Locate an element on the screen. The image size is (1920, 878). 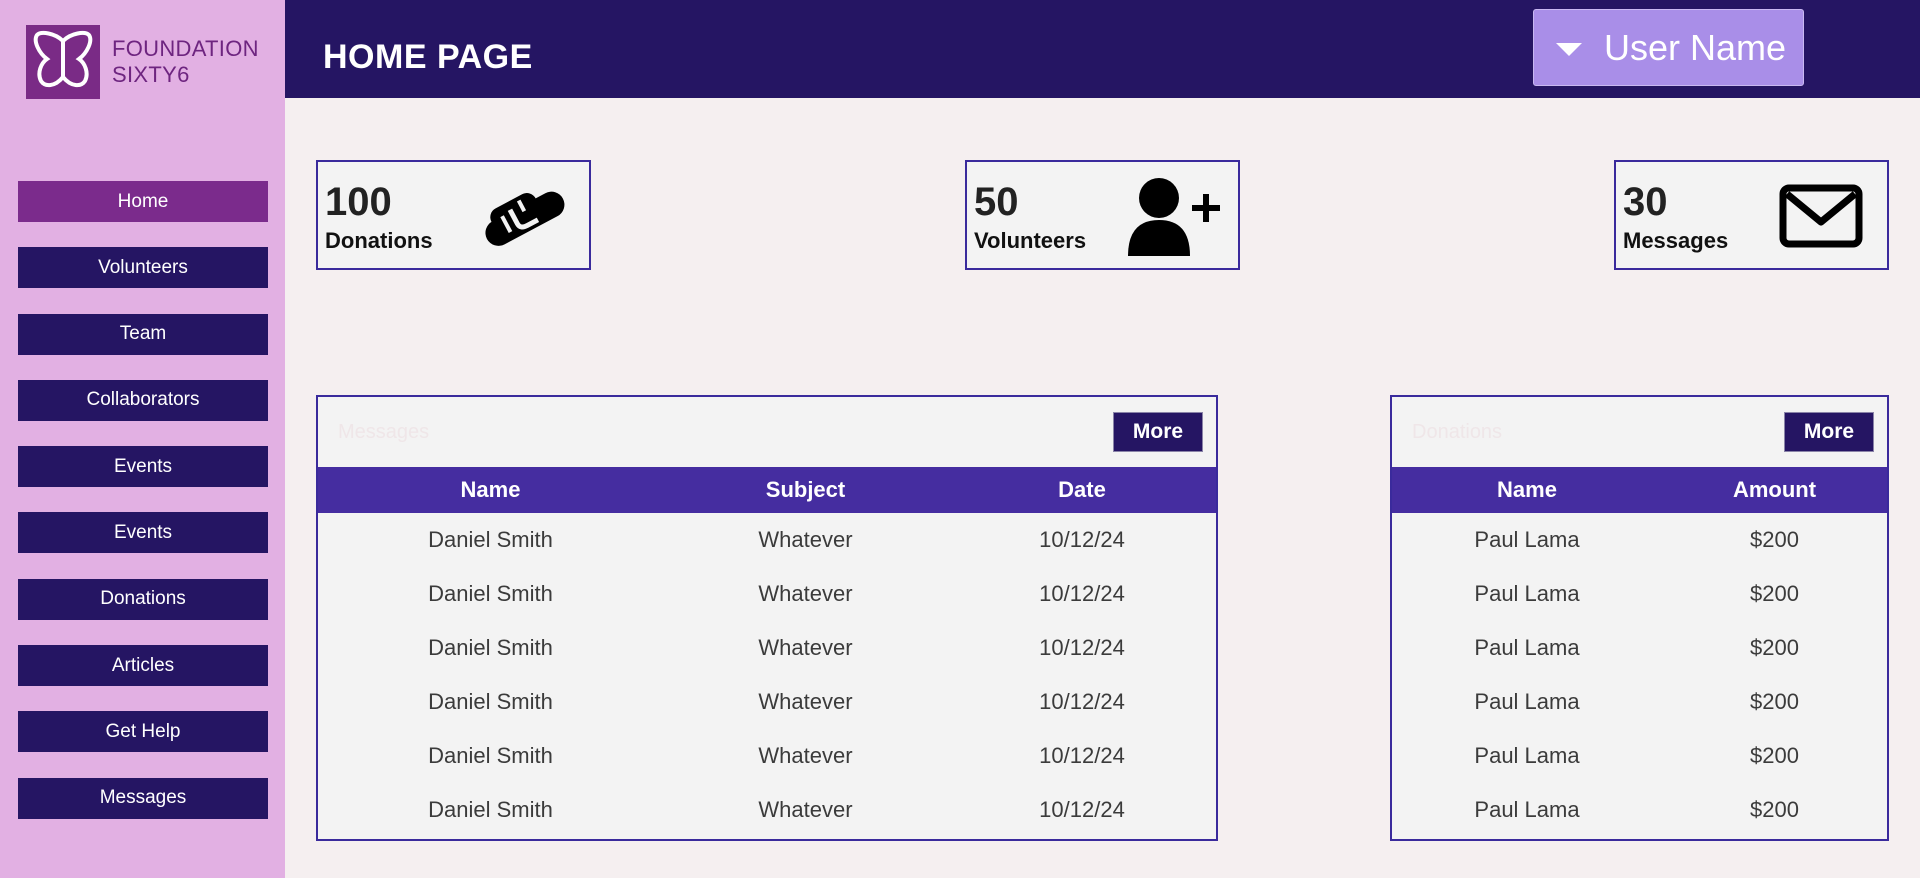
column-header-date: Date is located at coordinates (1082, 490).